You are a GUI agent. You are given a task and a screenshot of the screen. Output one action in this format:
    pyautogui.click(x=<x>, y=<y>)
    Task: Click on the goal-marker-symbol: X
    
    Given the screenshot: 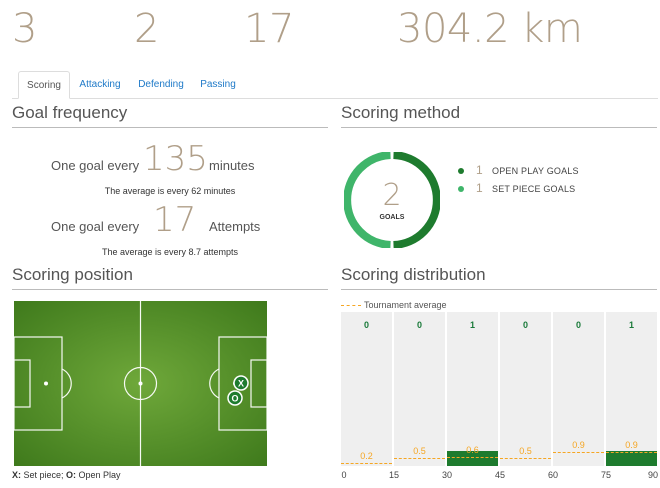 What is the action you would take?
    pyautogui.click(x=241, y=384)
    